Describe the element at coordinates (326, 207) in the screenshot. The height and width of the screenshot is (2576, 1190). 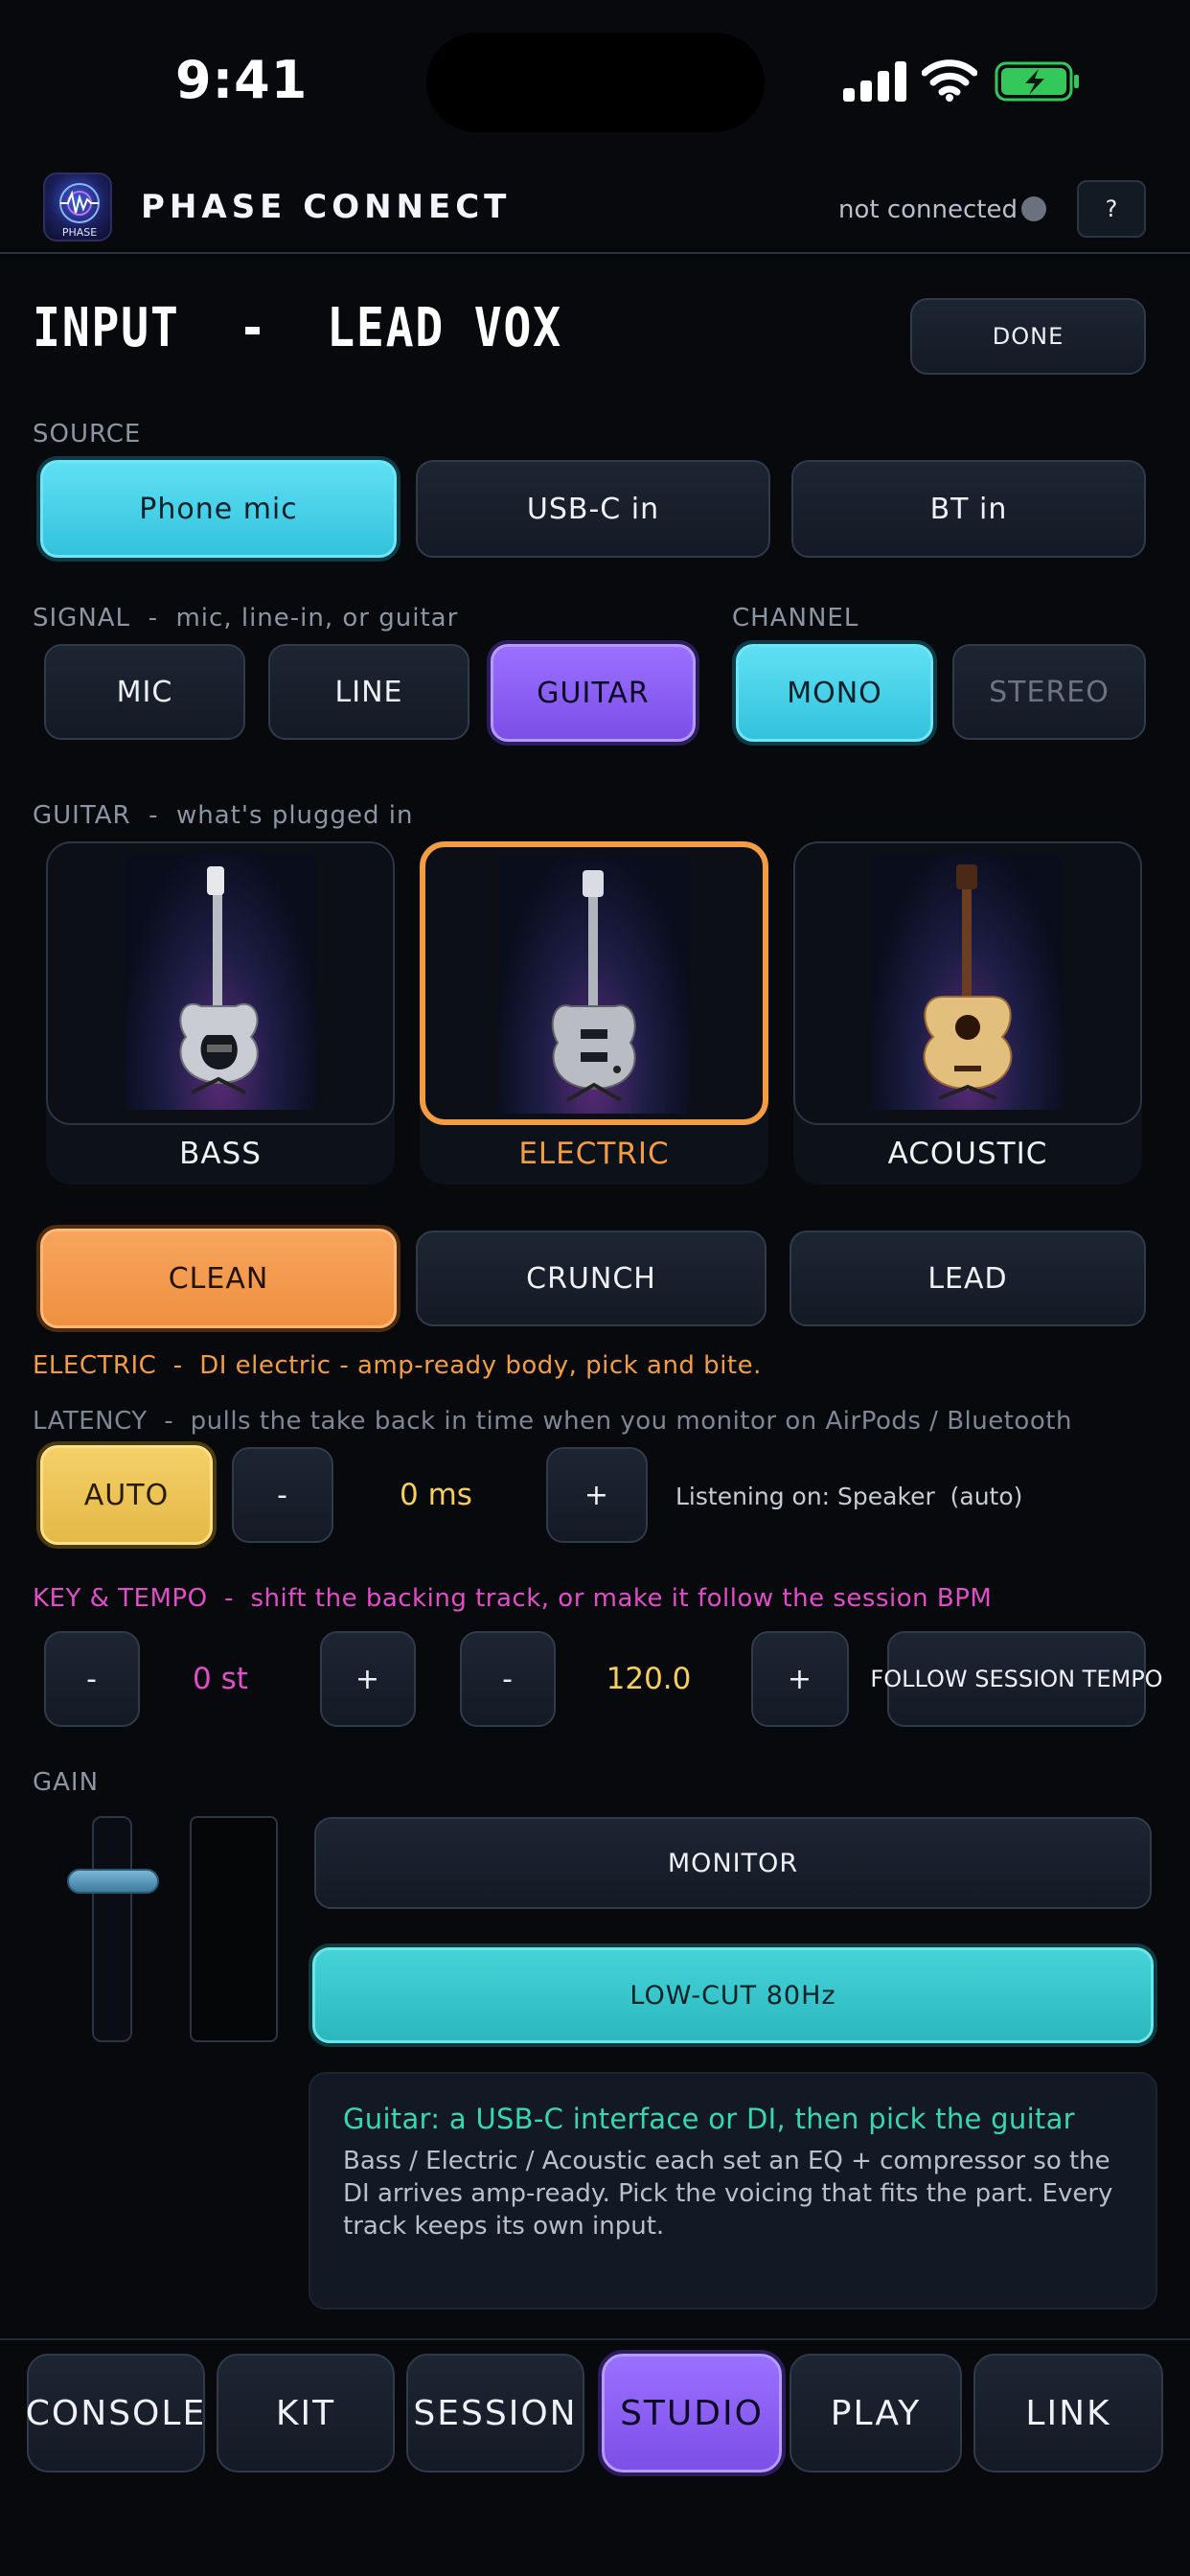
I see `app-title: PHASE CONNECT` at that location.